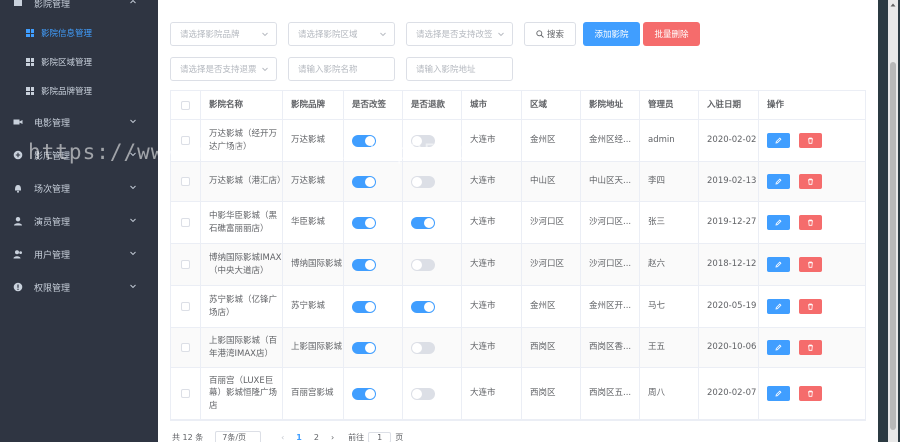  I want to click on page-size-select: 7条/页, so click(238, 436).